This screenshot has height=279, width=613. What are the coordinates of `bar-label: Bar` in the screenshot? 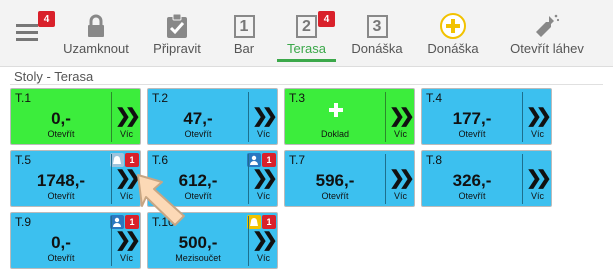 It's located at (244, 48).